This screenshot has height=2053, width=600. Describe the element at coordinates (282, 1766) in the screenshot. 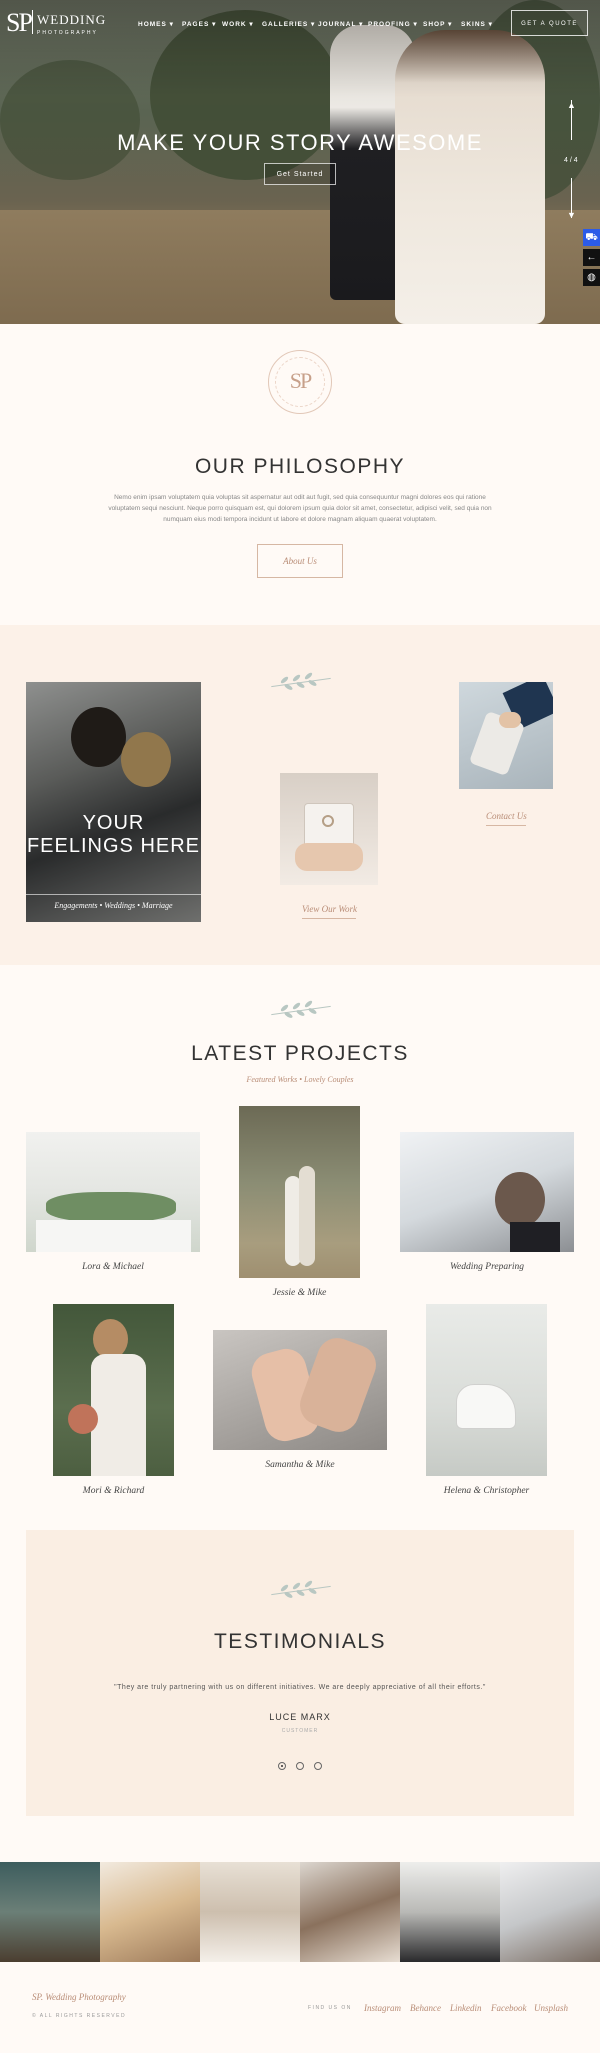

I see `carousel-dot-active` at that location.